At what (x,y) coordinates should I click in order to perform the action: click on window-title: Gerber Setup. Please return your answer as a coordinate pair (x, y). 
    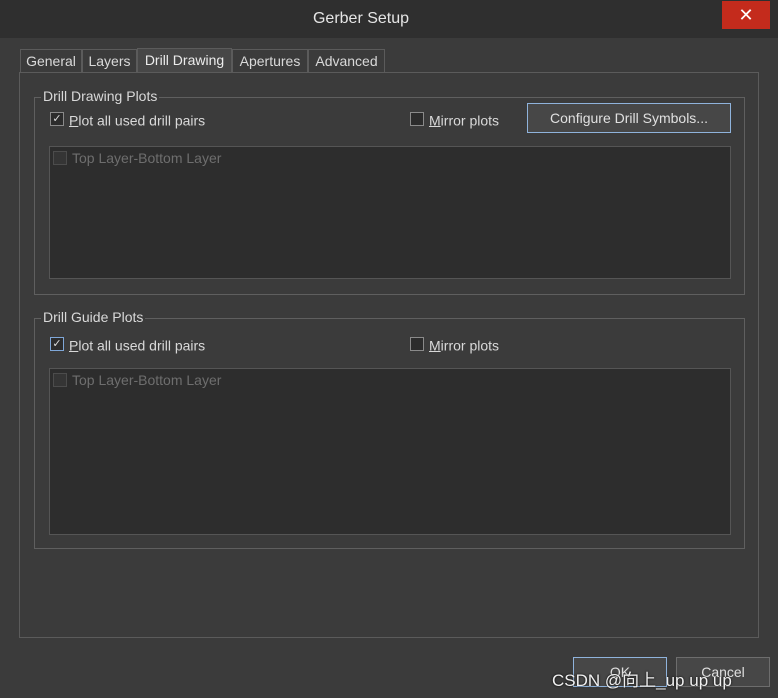
    Looking at the image, I should click on (361, 18).